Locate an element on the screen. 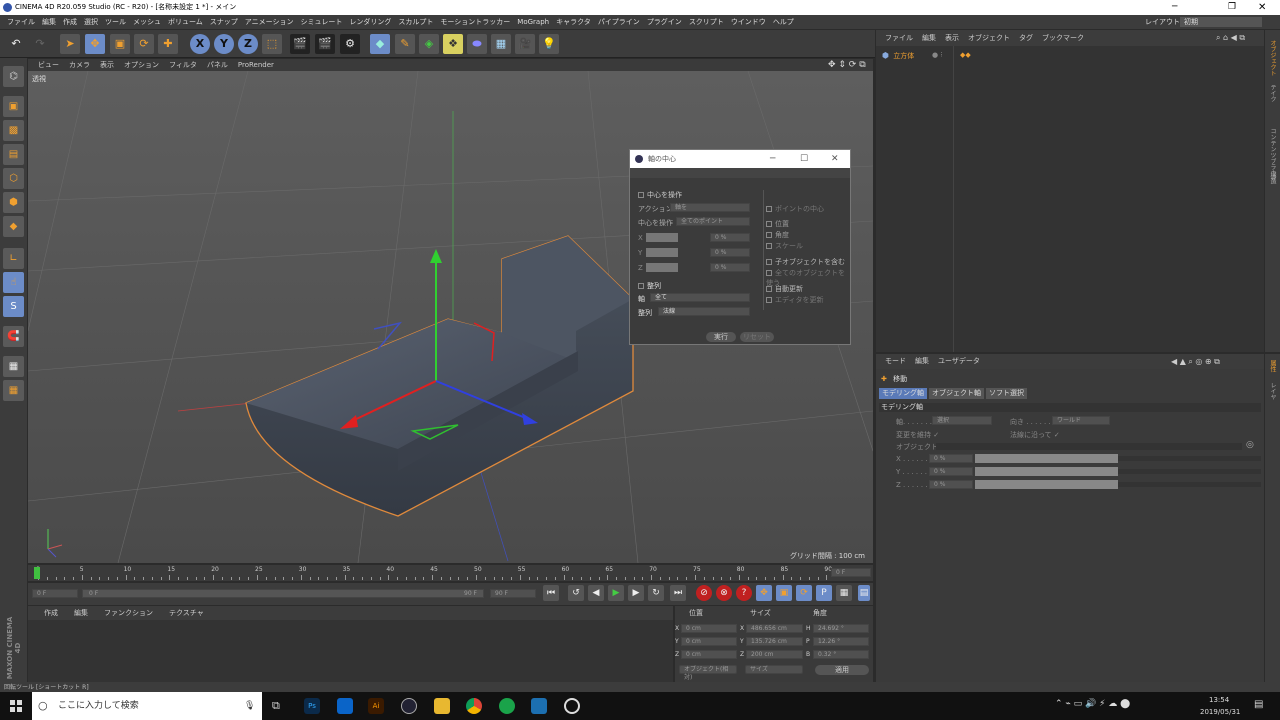  planar-workplane-icon: ▦ is located at coordinates (13, 390).